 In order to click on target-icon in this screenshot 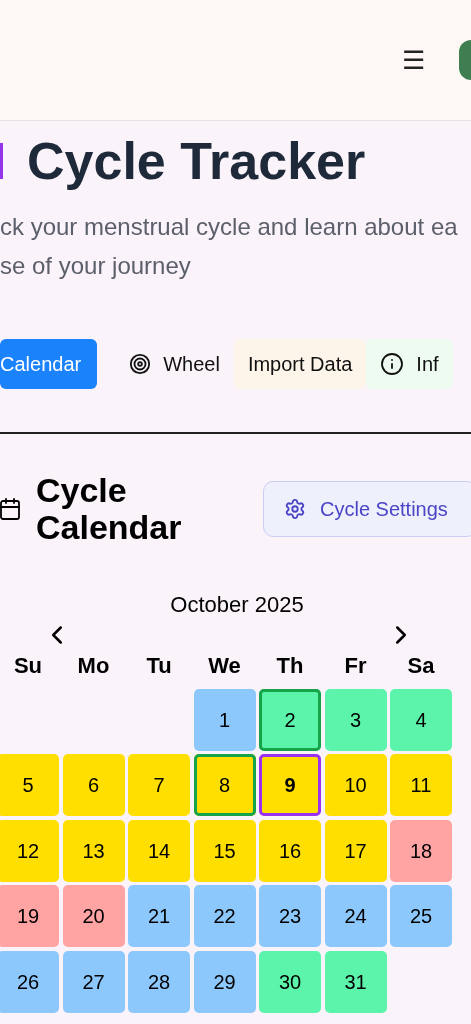, I will do `click(140, 364)`.